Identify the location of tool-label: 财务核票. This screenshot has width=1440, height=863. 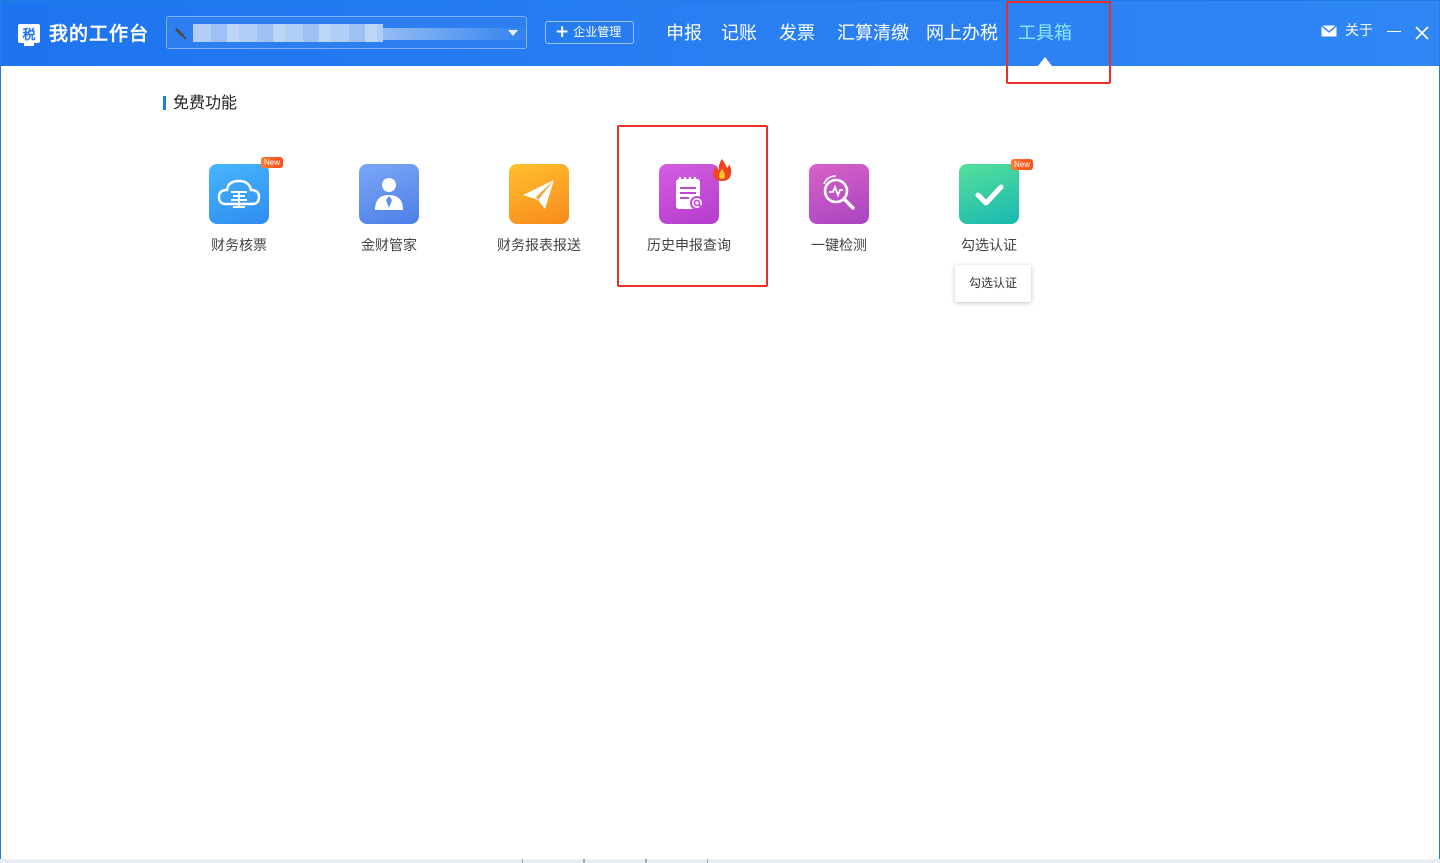
(239, 246).